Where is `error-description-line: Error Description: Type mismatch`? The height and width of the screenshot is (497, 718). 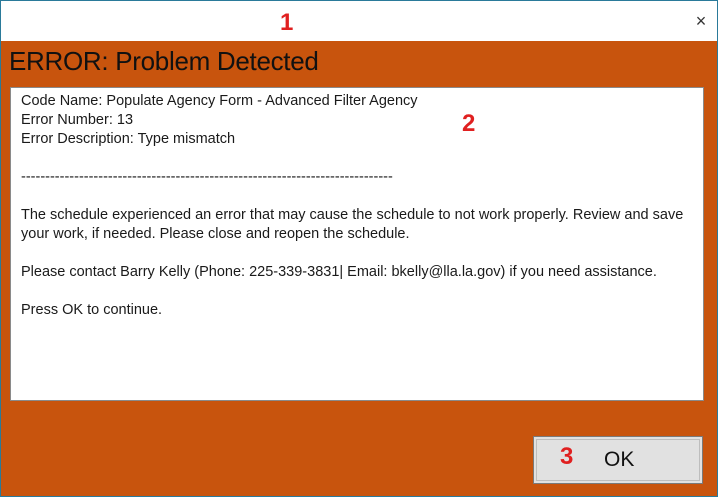 error-description-line: Error Description: Type mismatch is located at coordinates (128, 139).